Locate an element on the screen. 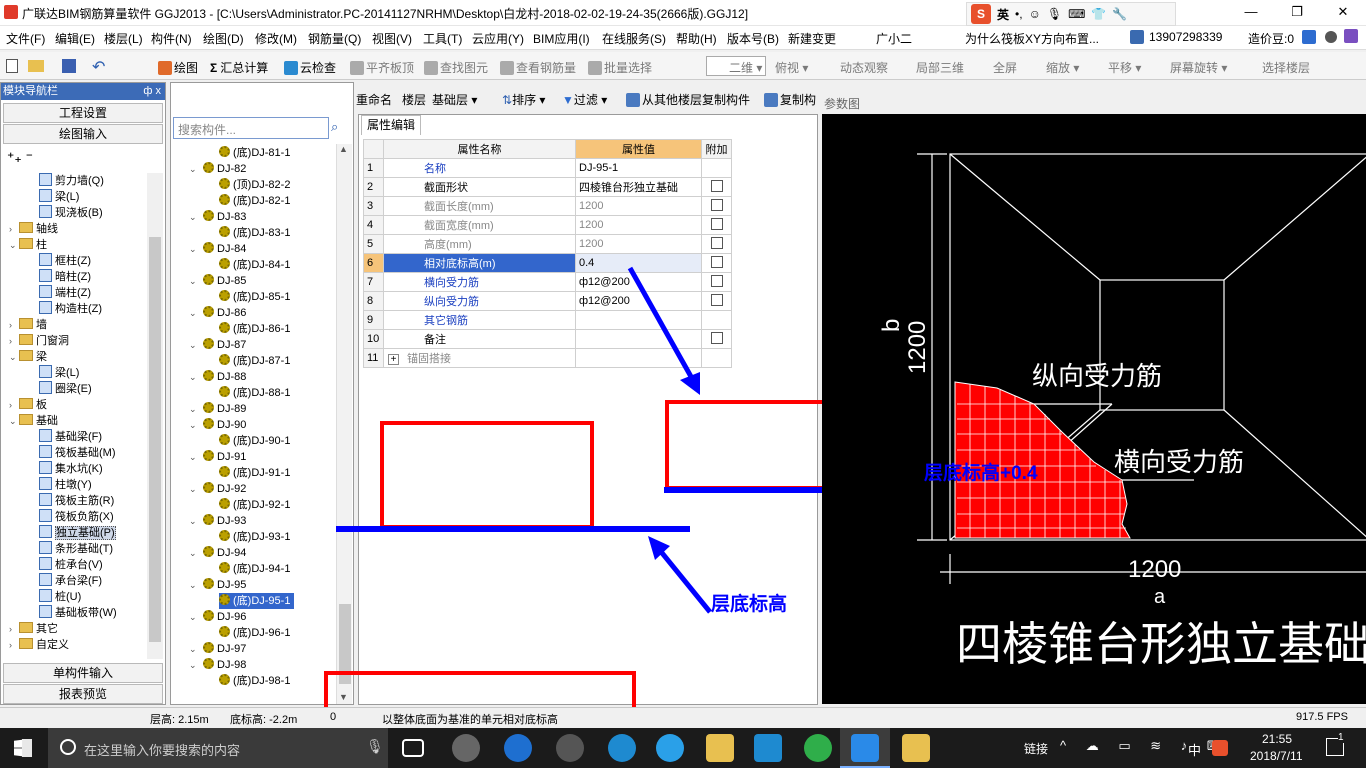  cortana-icon is located at coordinates (68, 747).